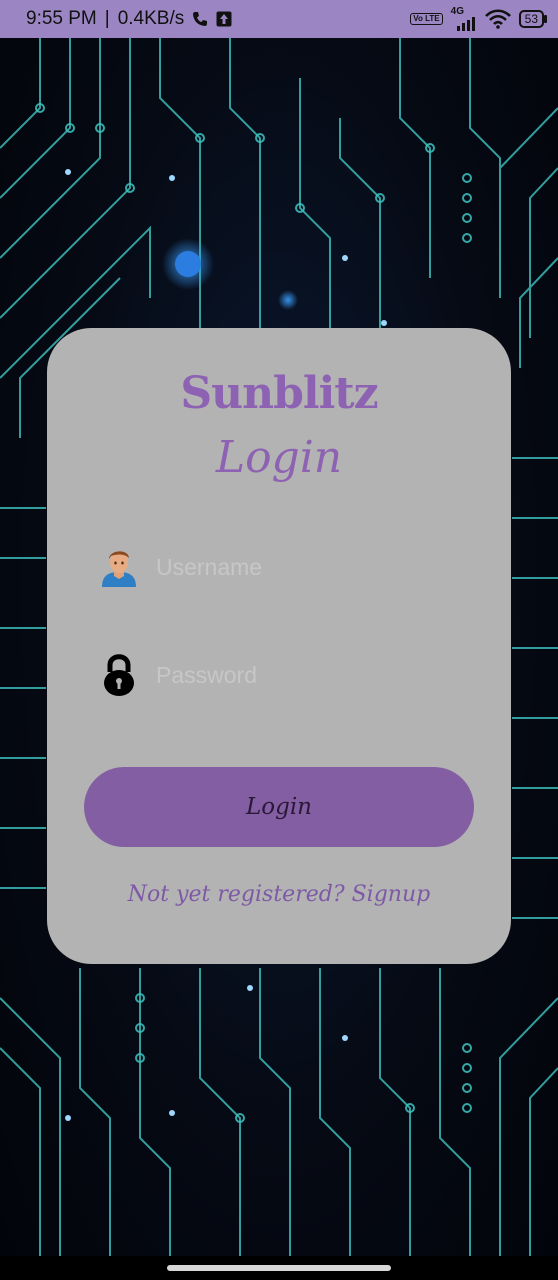 This screenshot has width=558, height=1280. Describe the element at coordinates (151, 18) in the screenshot. I see `network-speed: 0.4KB/s` at that location.